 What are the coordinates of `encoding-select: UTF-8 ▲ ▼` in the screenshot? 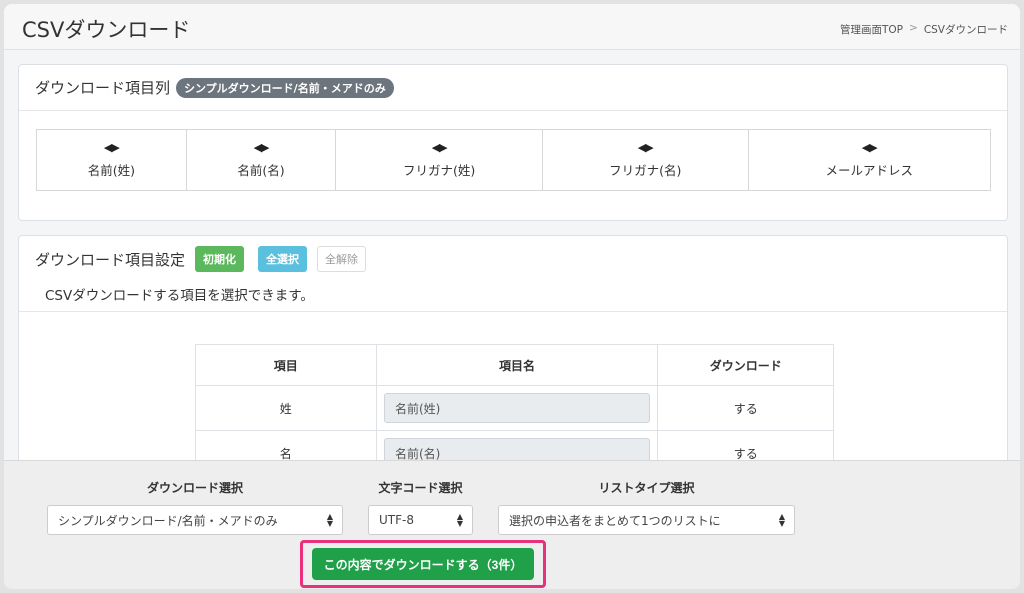 It's located at (420, 520).